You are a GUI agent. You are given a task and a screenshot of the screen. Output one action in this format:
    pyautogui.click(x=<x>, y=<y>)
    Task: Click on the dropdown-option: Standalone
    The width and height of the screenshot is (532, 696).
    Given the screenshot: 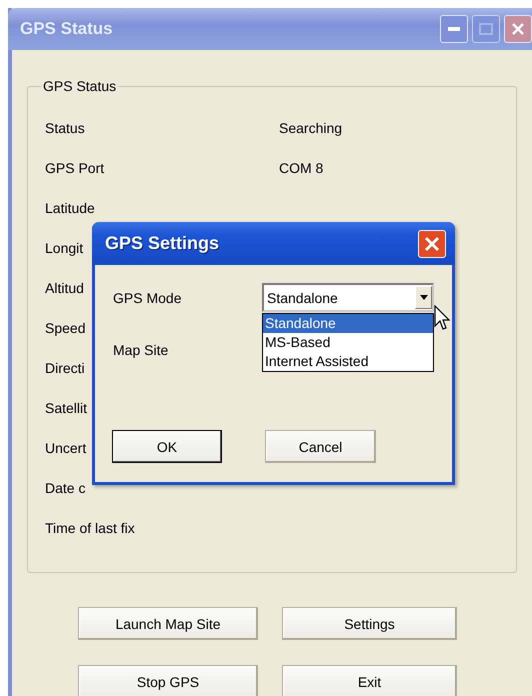 What is the action you would take?
    pyautogui.click(x=348, y=323)
    